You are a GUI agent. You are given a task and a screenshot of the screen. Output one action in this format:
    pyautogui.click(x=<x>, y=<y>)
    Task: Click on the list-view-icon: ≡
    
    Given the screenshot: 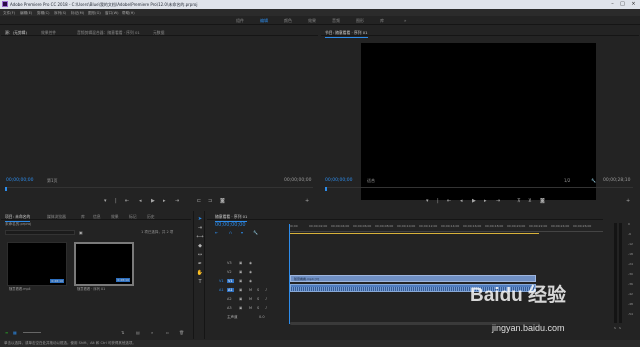 What is the action you would take?
    pyautogui.click(x=6, y=332)
    